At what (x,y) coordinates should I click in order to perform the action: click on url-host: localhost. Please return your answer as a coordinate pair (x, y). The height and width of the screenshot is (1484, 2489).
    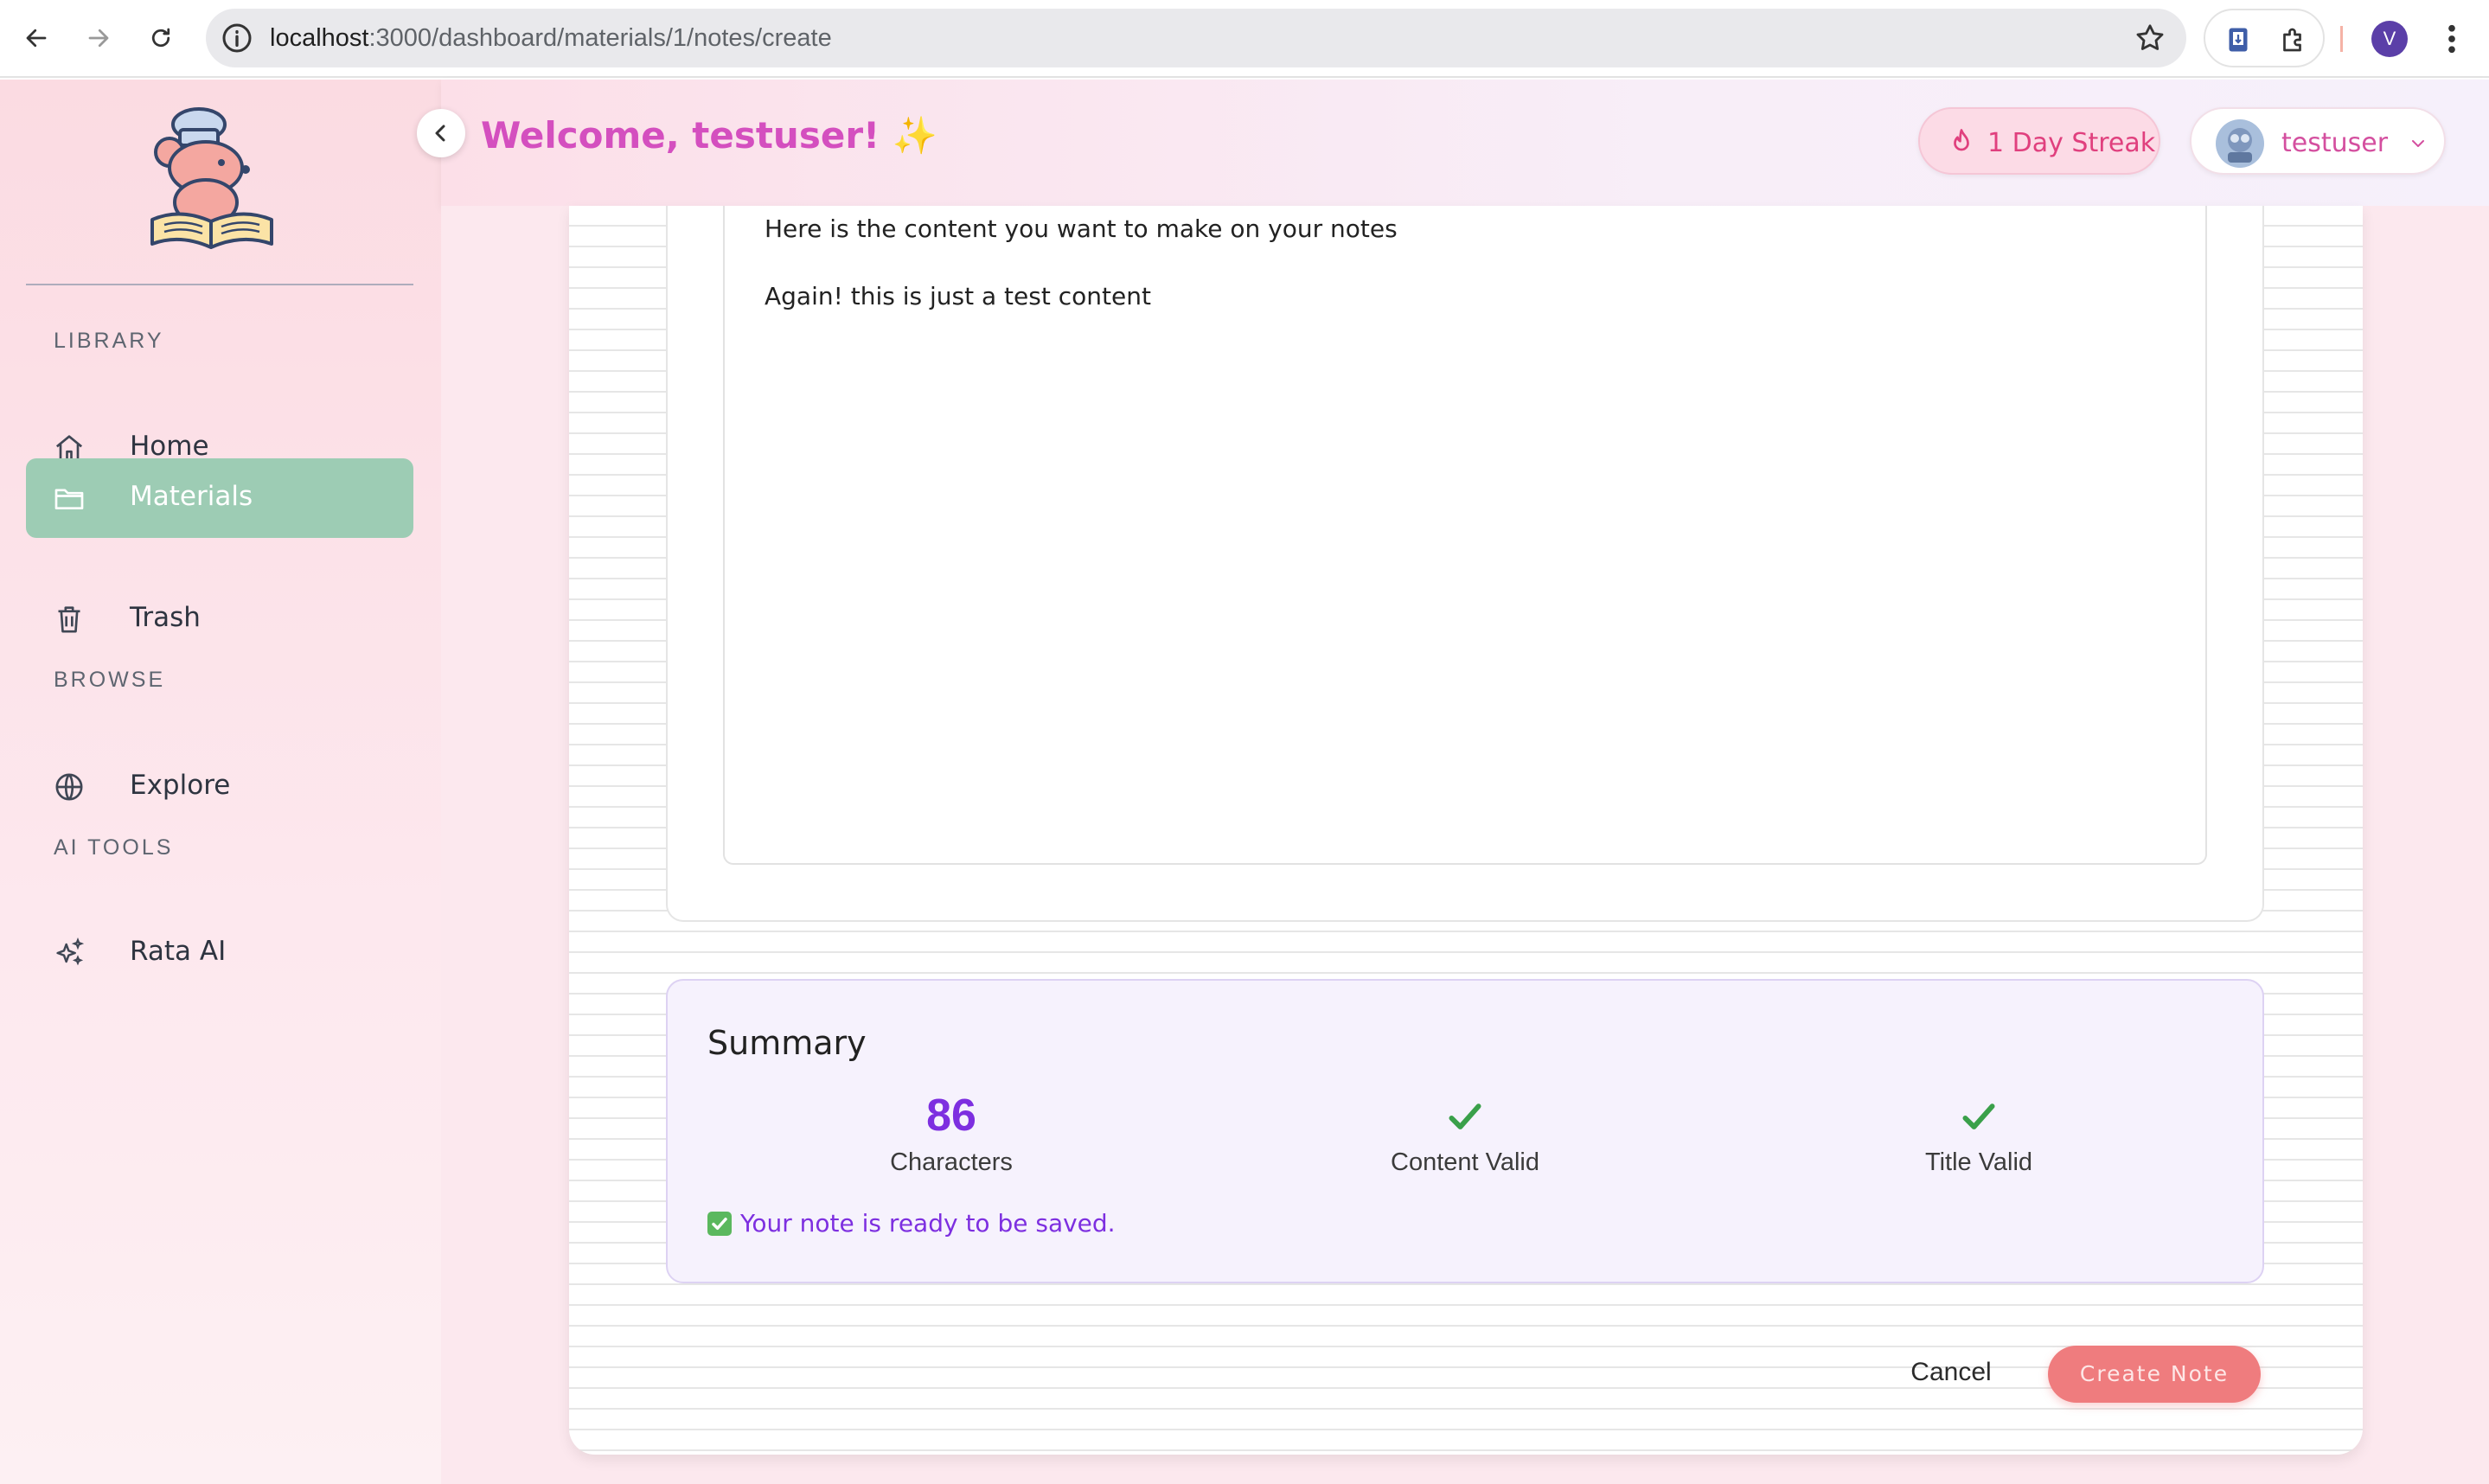
    Looking at the image, I should click on (319, 38).